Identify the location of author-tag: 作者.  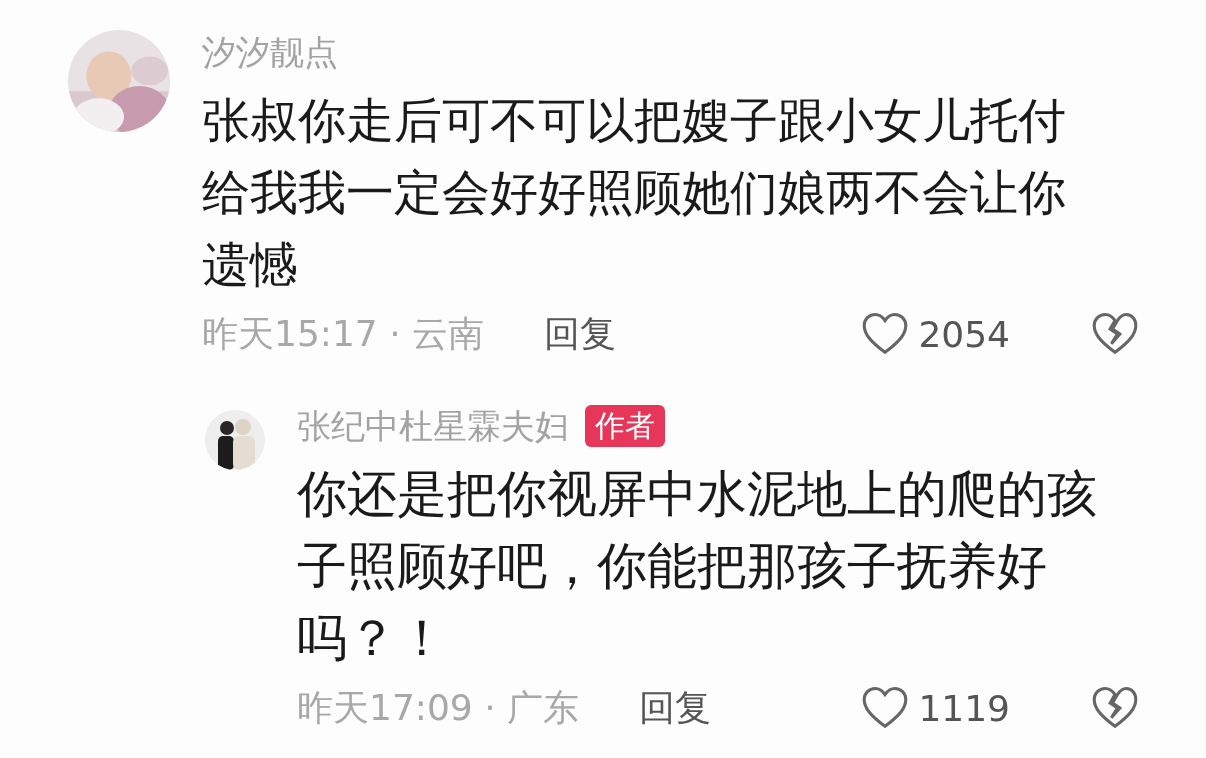
(625, 426).